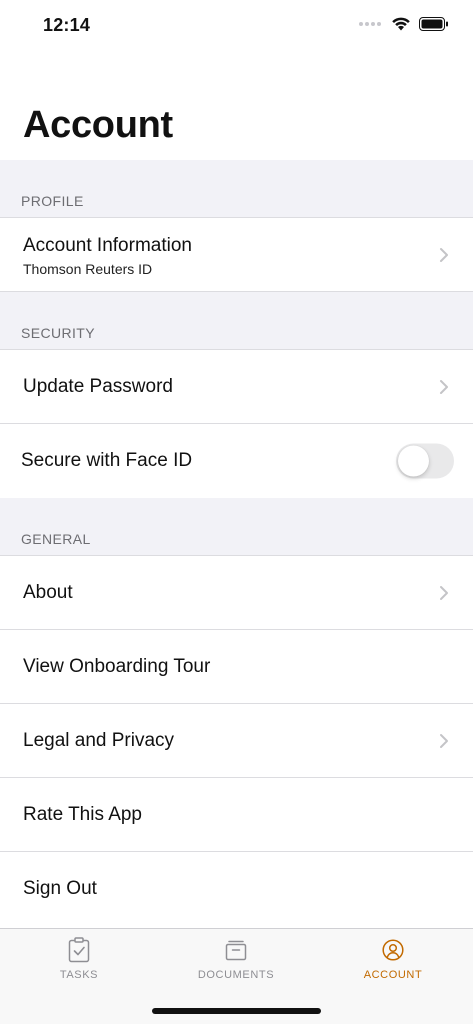  I want to click on section-header-label: PROFILE, so click(52, 201).